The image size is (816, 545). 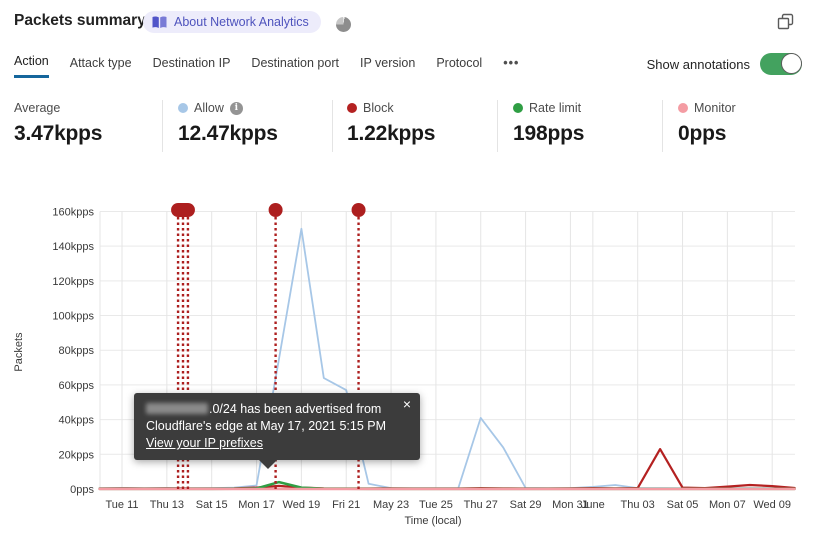 I want to click on stat-allow: Allow i 12.47kpps, so click(x=228, y=123).